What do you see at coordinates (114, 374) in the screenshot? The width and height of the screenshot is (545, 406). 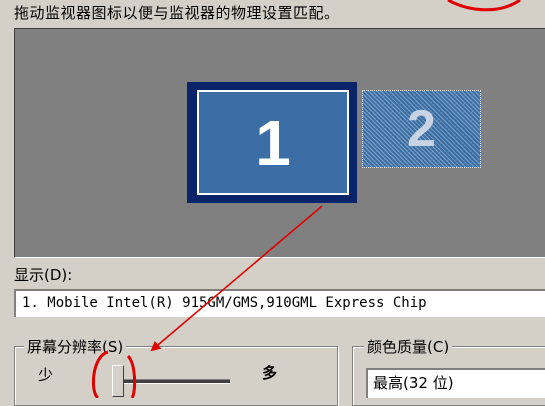 I see `annotation-circle-slider-icon` at bounding box center [114, 374].